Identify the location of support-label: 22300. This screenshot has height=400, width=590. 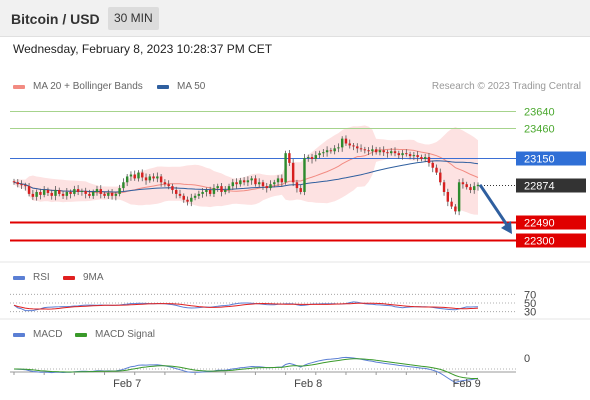
(539, 242).